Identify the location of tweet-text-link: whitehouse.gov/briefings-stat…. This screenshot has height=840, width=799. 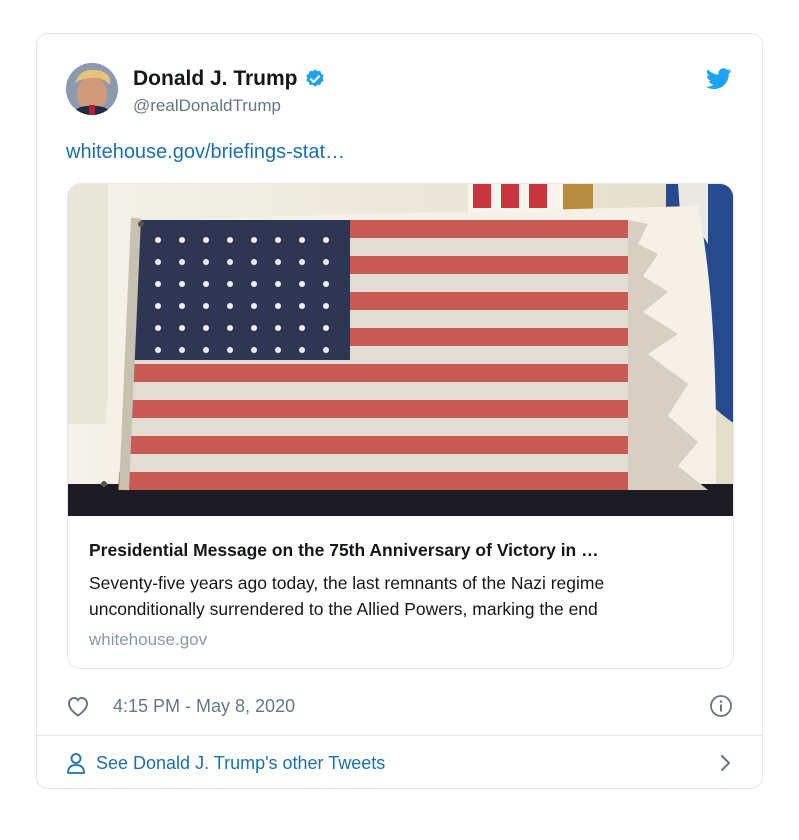
(205, 152).